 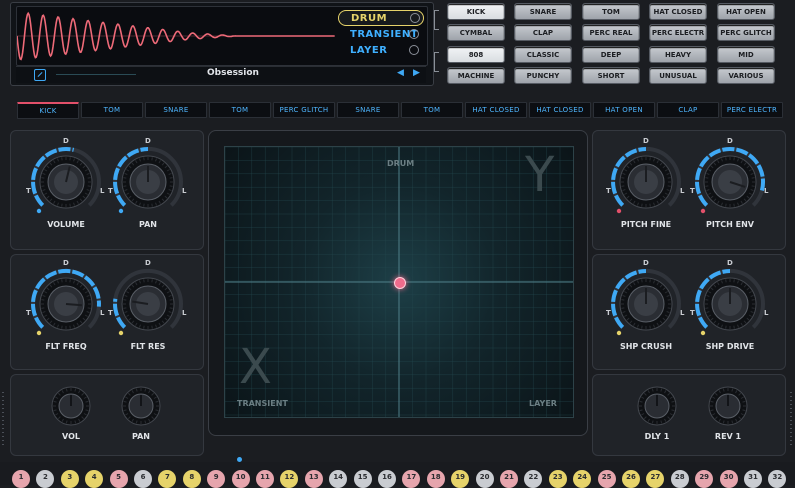 What do you see at coordinates (611, 32) in the screenshot?
I see `category-perc-real: PERC REAL` at bounding box center [611, 32].